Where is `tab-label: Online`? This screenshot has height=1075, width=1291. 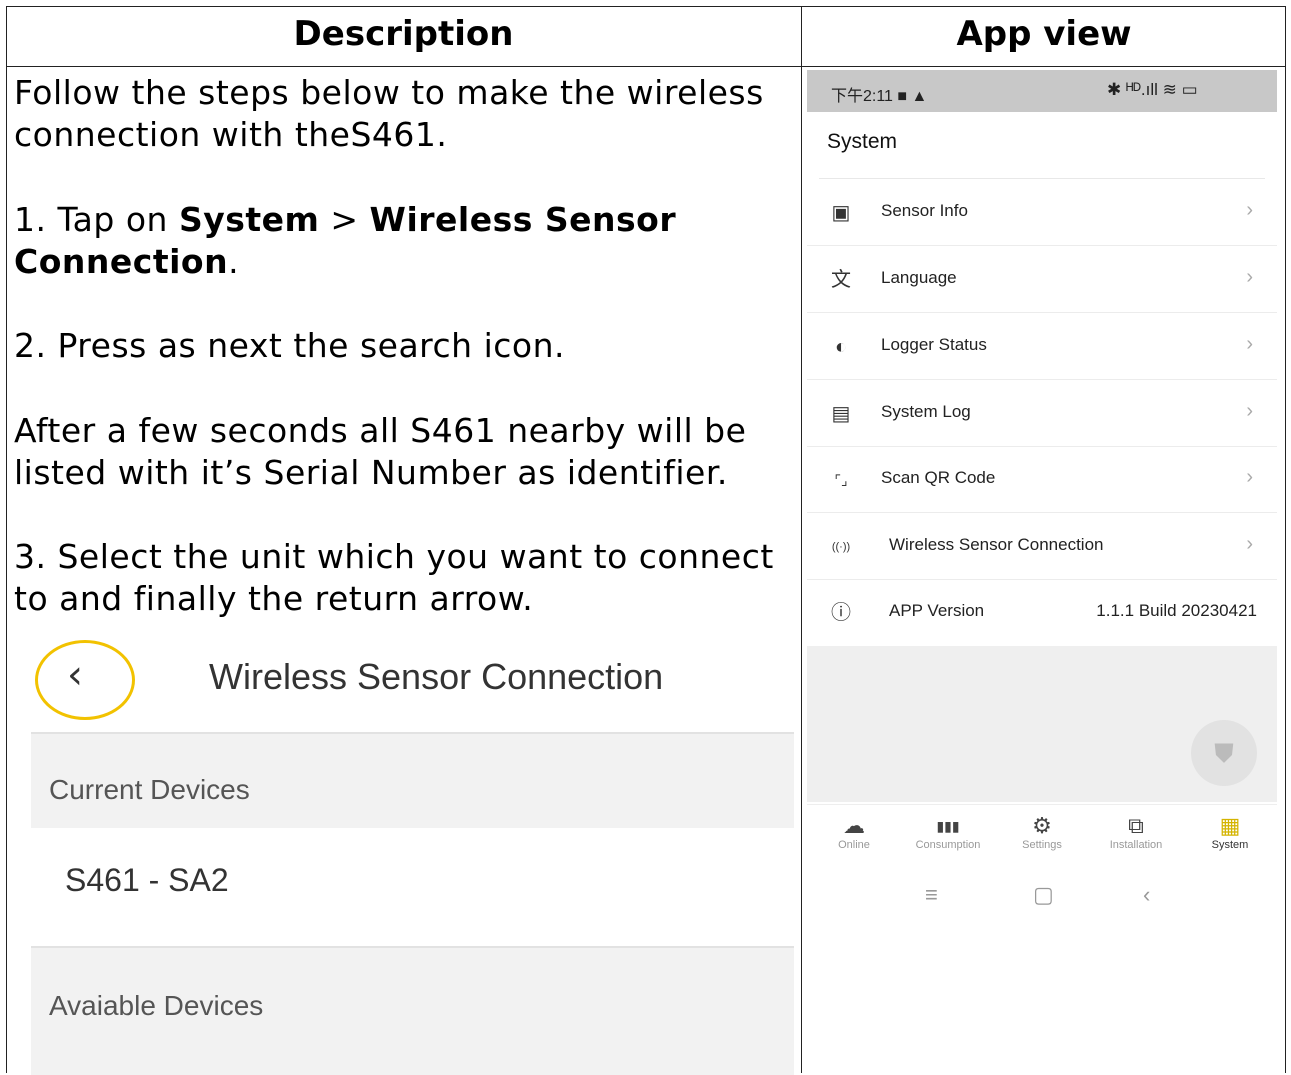
tab-label: Online is located at coordinates (854, 845).